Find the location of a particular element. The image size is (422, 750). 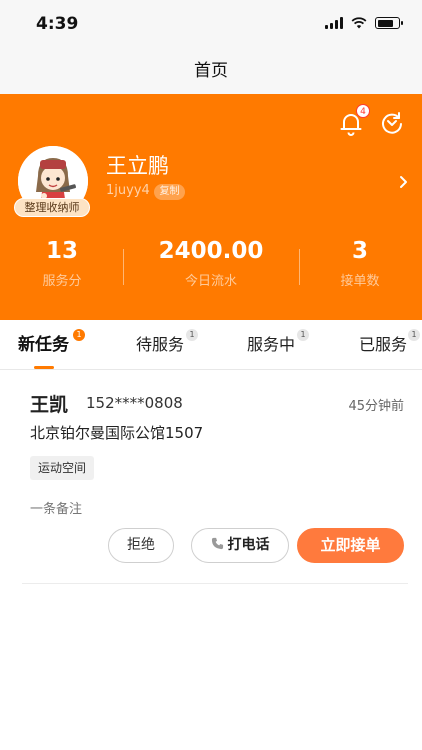

task-tabs: 新任务 1 待服务 1 服务中 1 已服务 1 is located at coordinates (211, 345).